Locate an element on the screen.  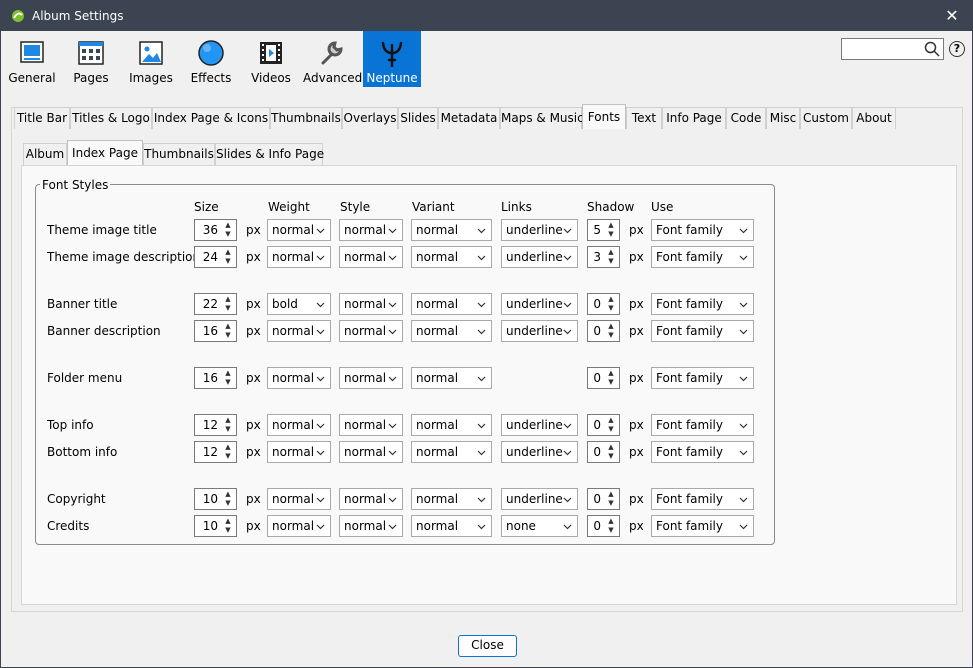
toolbar-pages: Pages is located at coordinates (91, 59).